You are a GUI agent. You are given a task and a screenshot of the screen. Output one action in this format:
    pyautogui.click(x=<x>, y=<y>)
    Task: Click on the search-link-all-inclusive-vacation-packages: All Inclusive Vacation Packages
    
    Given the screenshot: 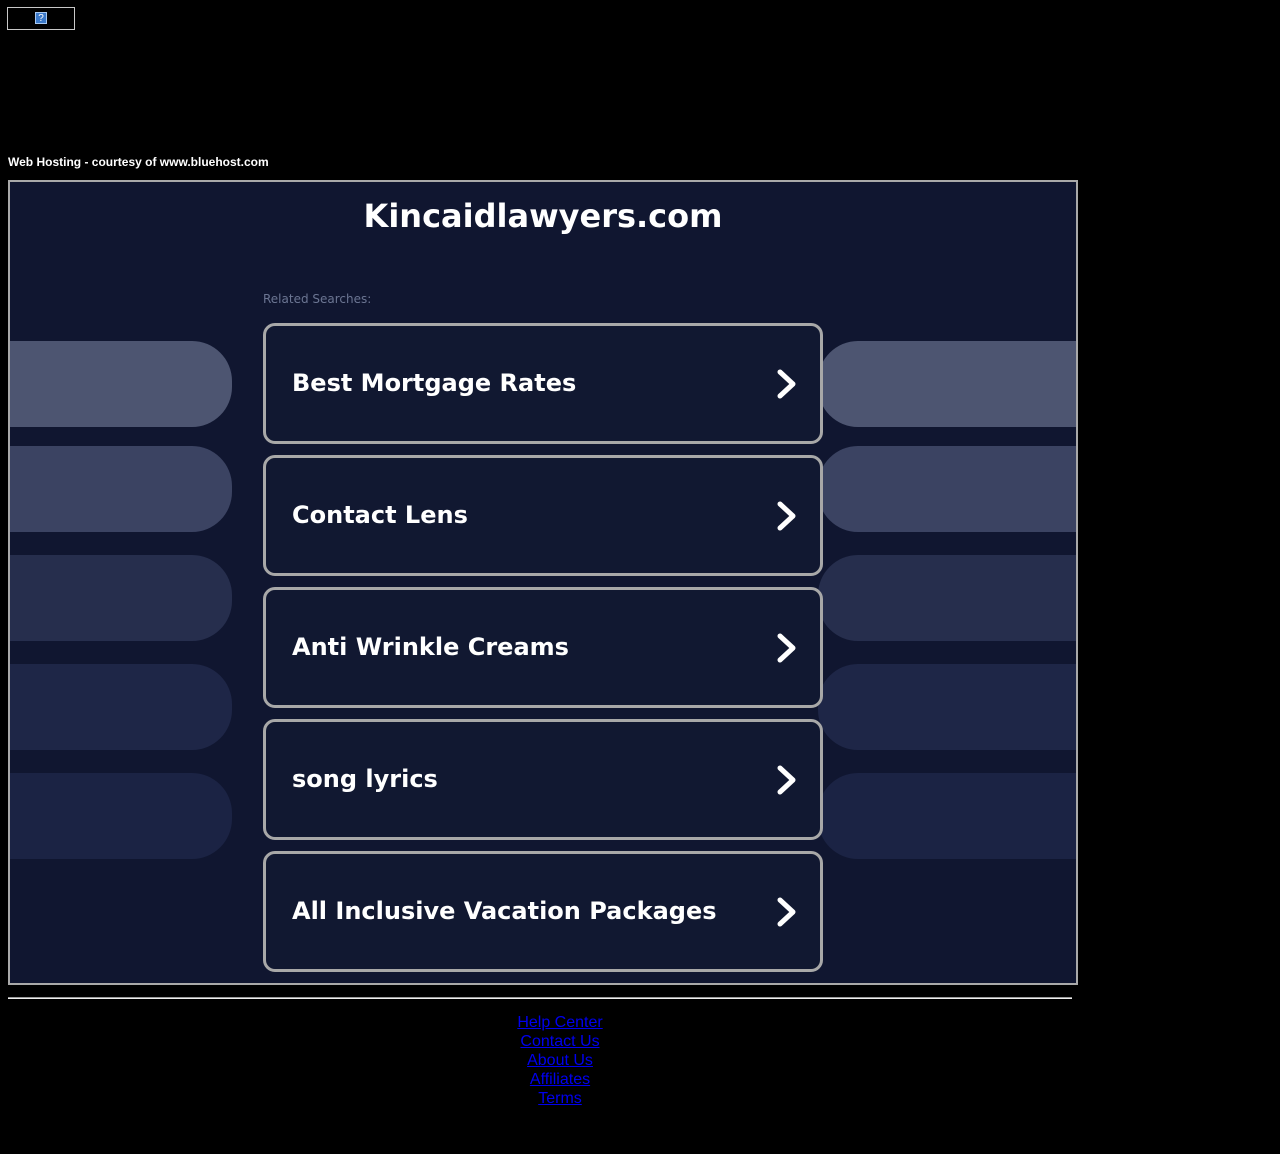 What is the action you would take?
    pyautogui.click(x=543, y=911)
    